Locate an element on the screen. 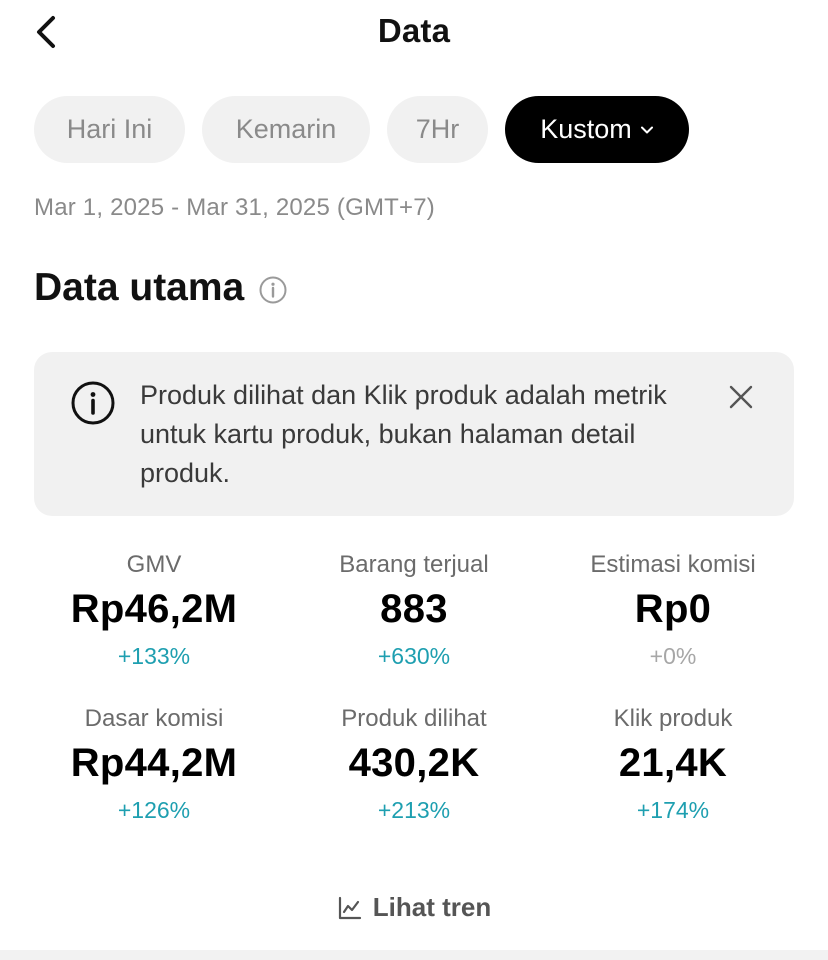 The height and width of the screenshot is (960, 828). chip-kemarin: Kemarin is located at coordinates (286, 129).